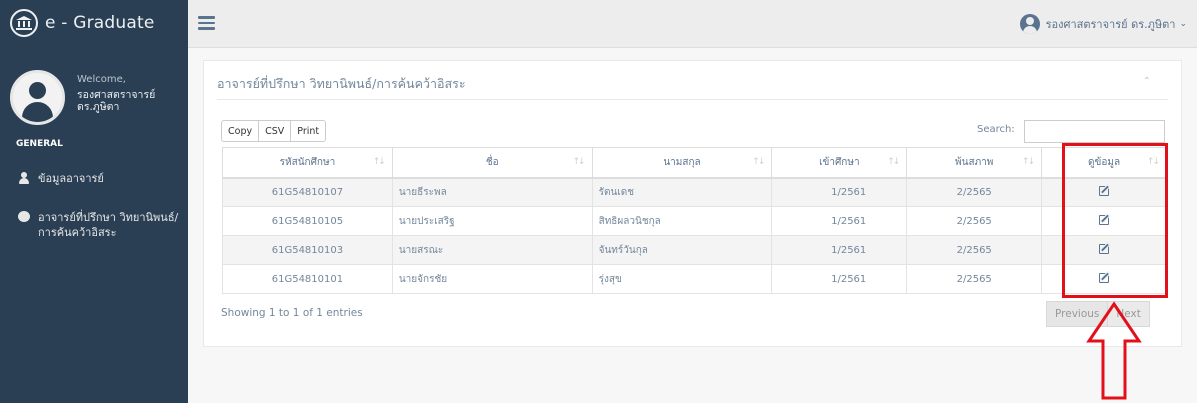 This screenshot has width=1197, height=403. I want to click on cell-student-id: 61G54810107, so click(307, 192).